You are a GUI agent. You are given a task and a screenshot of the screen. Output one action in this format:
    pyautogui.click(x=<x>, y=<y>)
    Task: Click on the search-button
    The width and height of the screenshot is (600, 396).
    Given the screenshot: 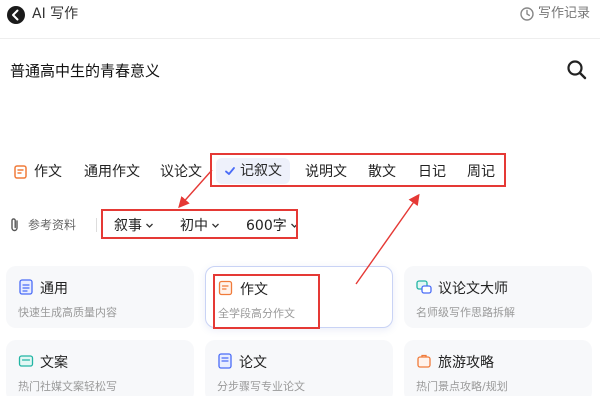 What is the action you would take?
    pyautogui.click(x=577, y=70)
    